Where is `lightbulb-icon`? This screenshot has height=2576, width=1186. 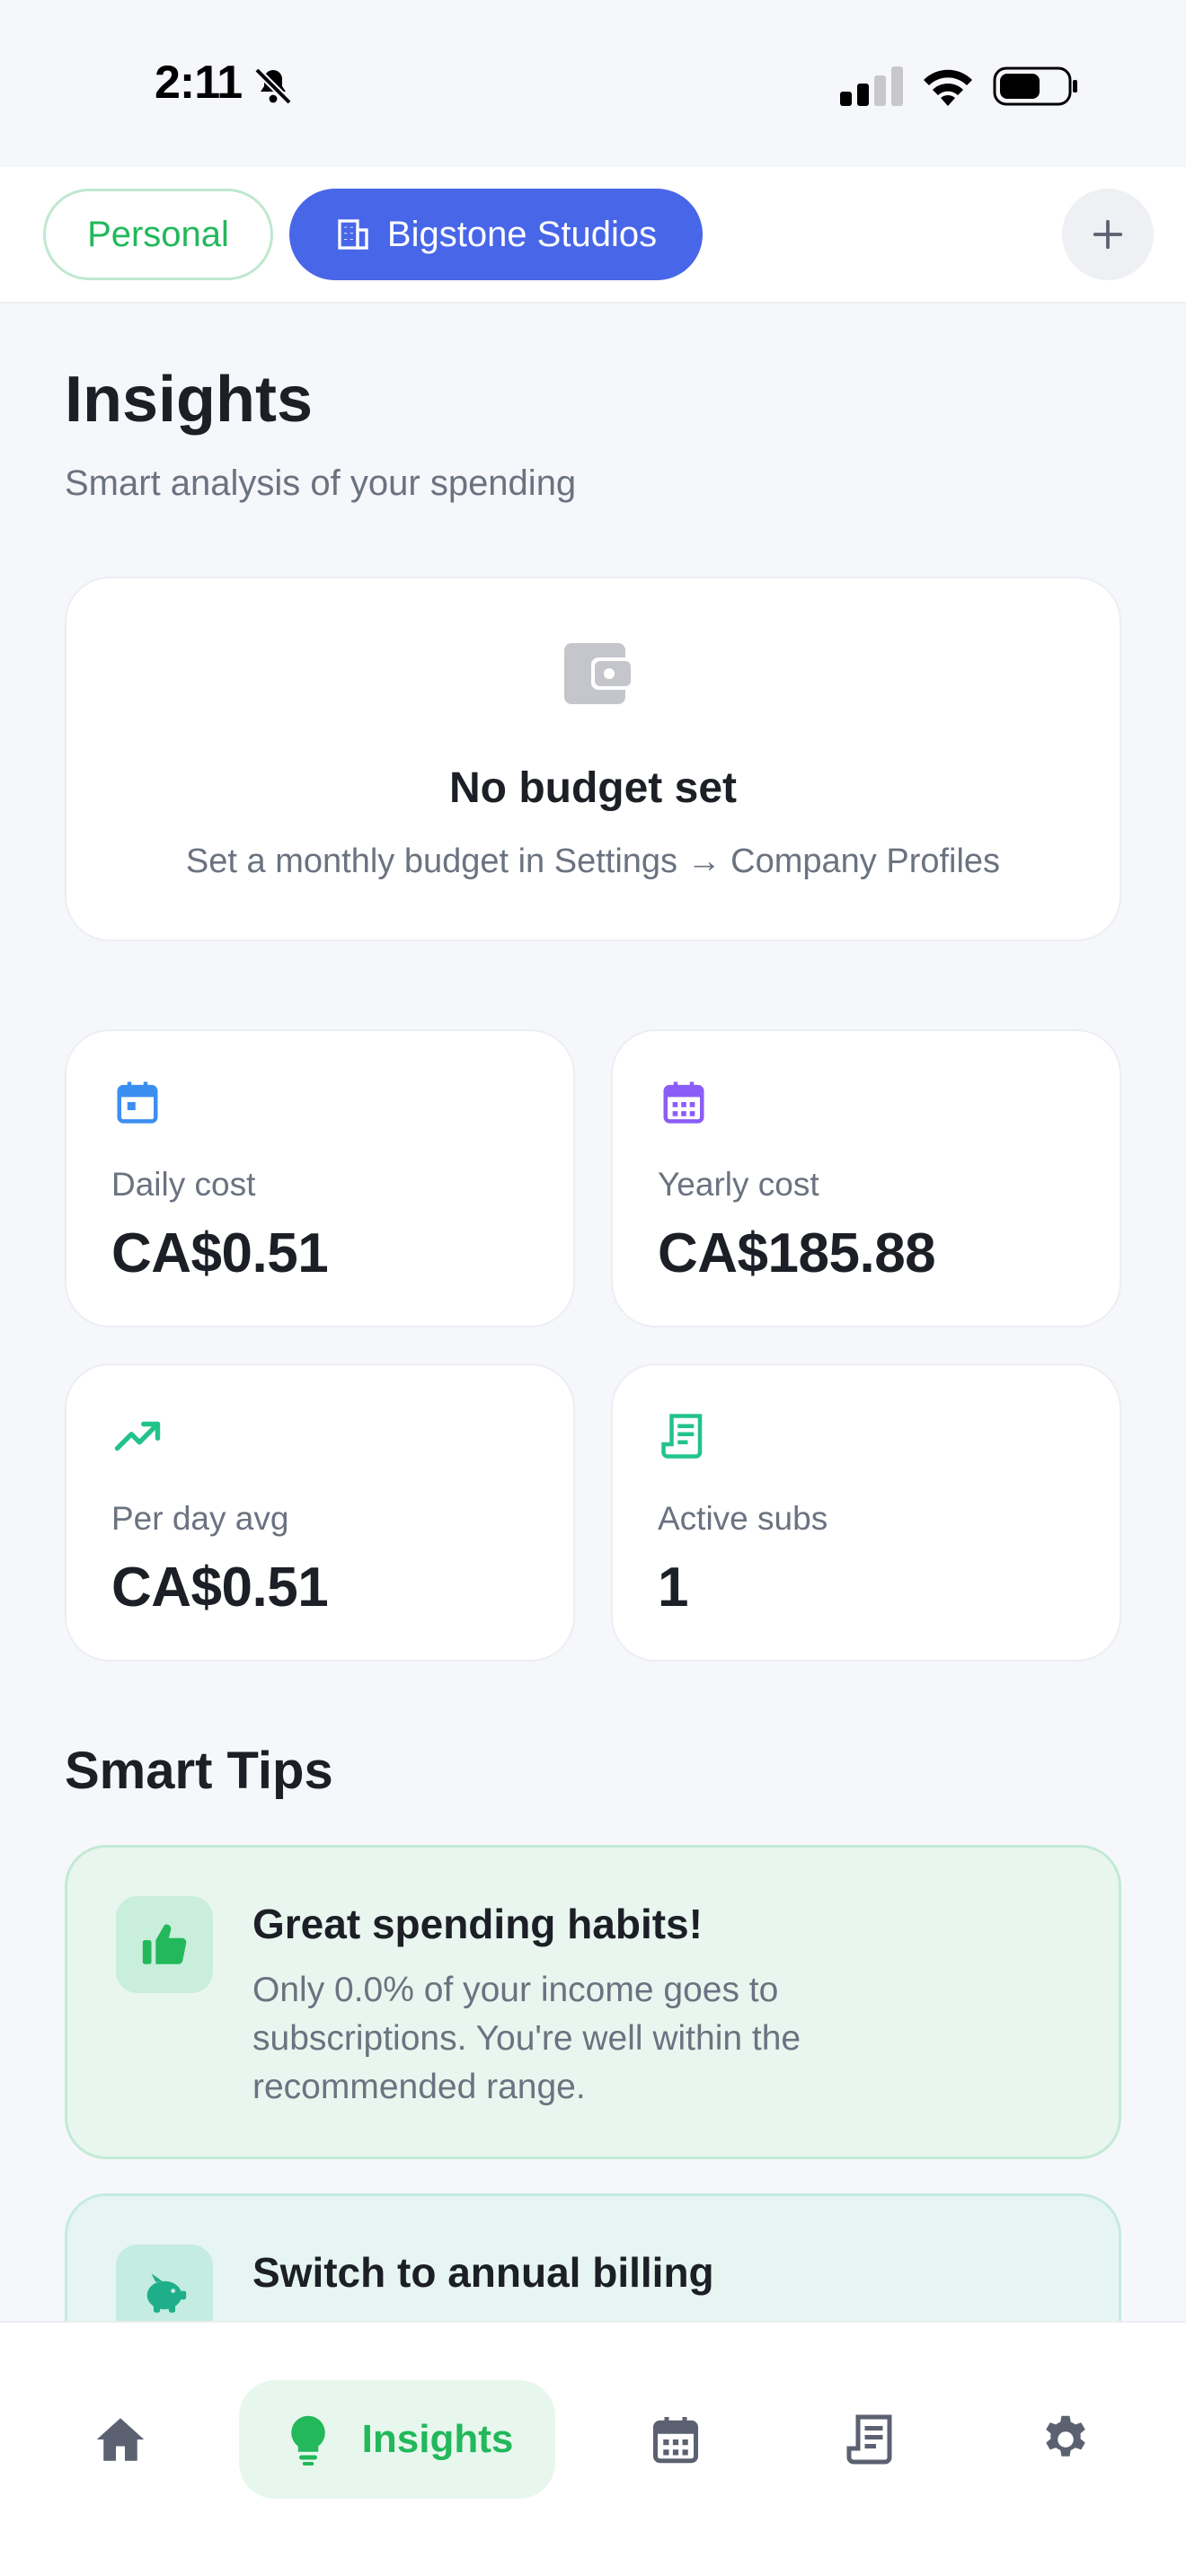 lightbulb-icon is located at coordinates (307, 2440).